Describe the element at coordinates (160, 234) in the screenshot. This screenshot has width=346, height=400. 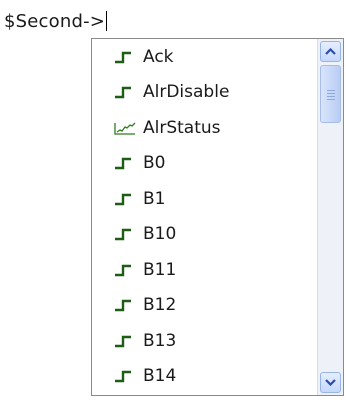
I see `list-item-label: B10` at that location.